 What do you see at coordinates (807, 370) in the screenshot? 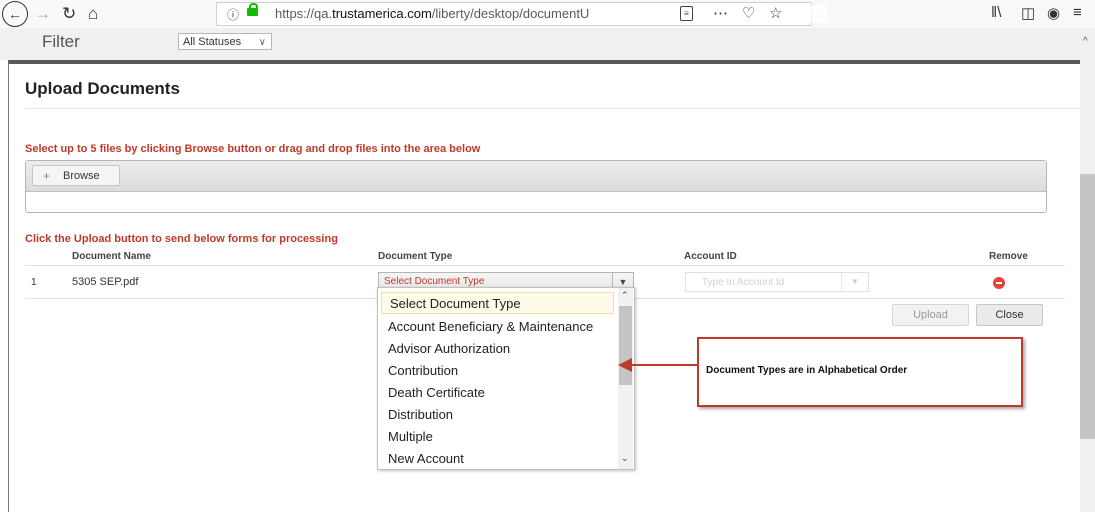
I see `annotation-text: Document Types are in Alphabetical Order` at bounding box center [807, 370].